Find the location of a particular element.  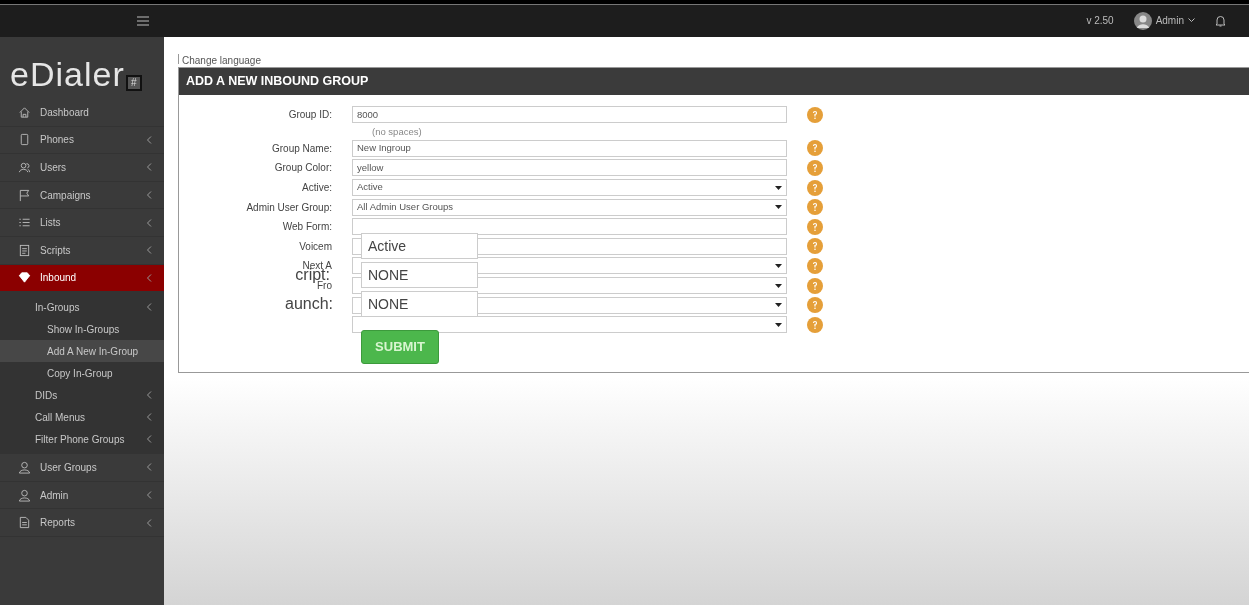

user-menu: Admin is located at coordinates (1175, 20).